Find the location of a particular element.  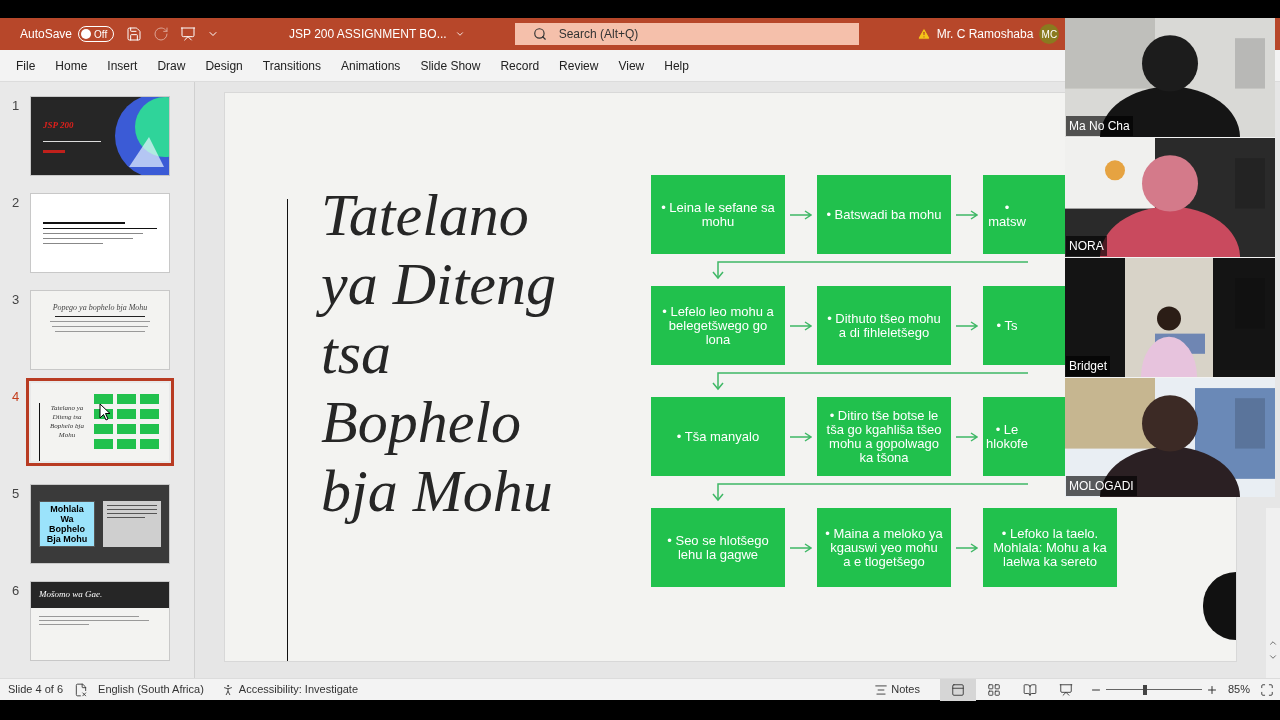

zoom-percentage: 85% is located at coordinates (1238, 689).